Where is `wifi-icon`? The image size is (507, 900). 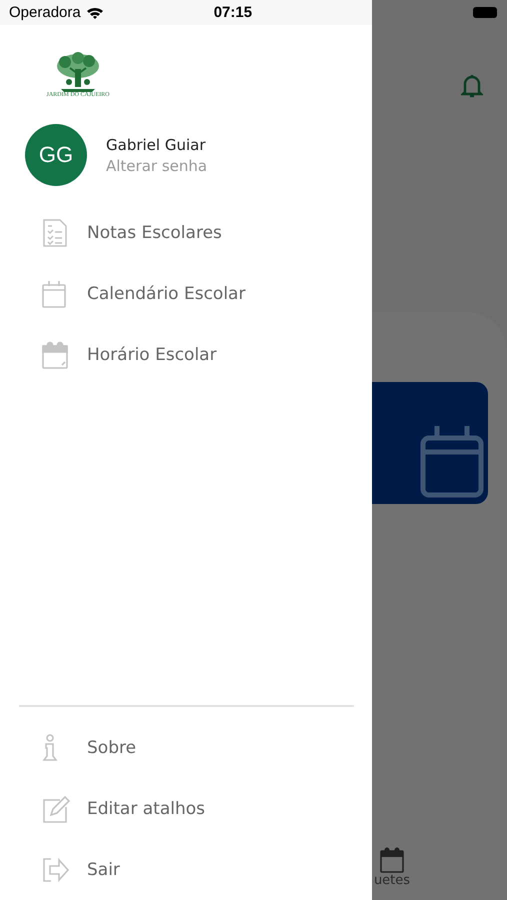 wifi-icon is located at coordinates (95, 12).